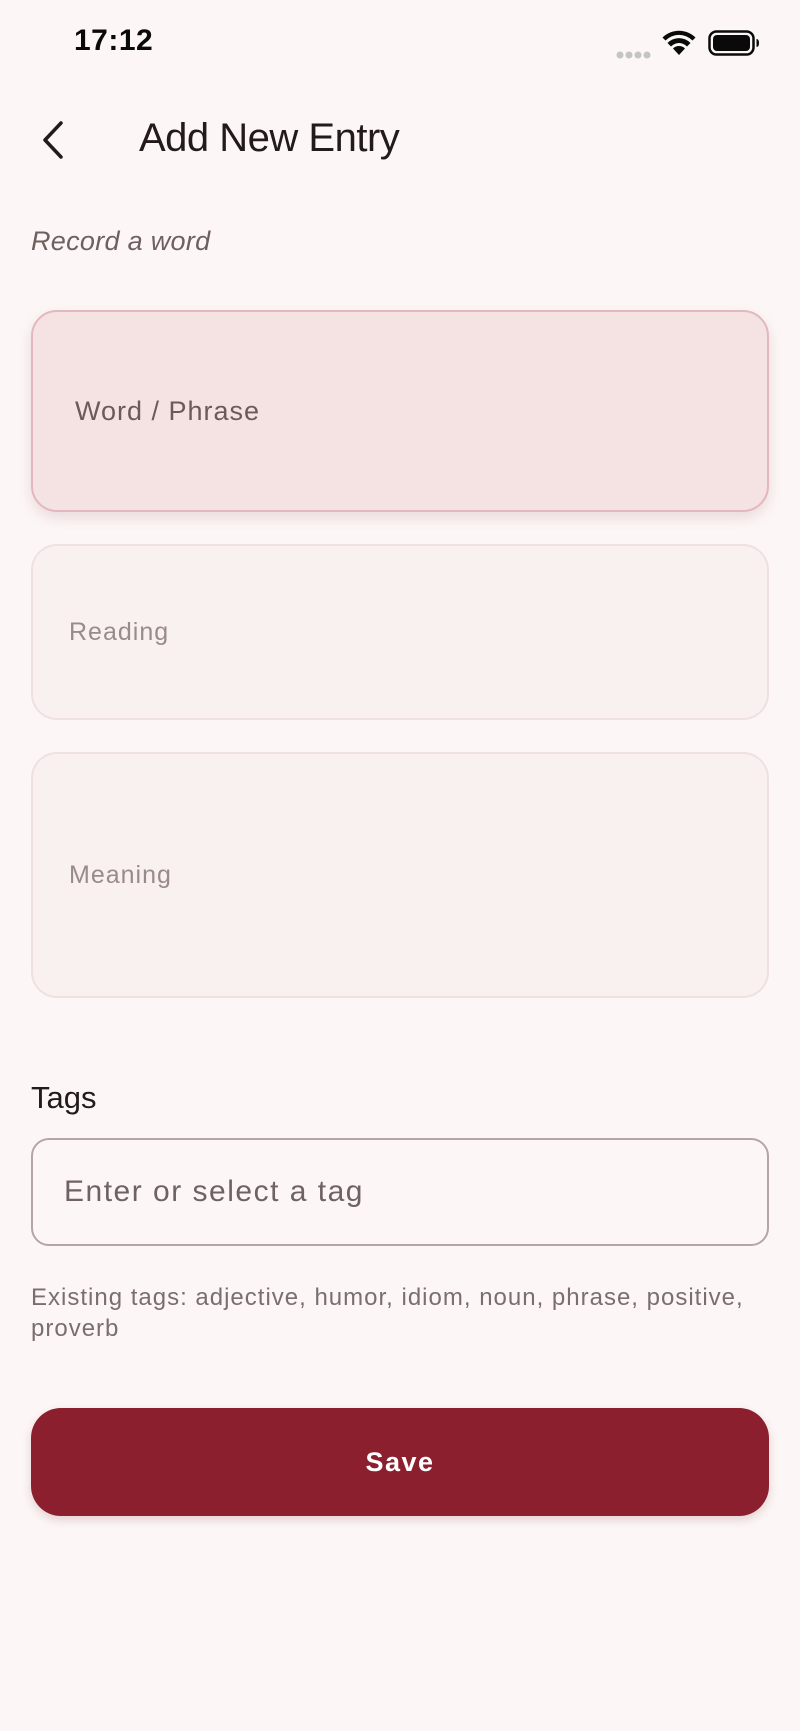 This screenshot has height=1731, width=800. Describe the element at coordinates (400, 1192) in the screenshot. I see `tag-input` at that location.